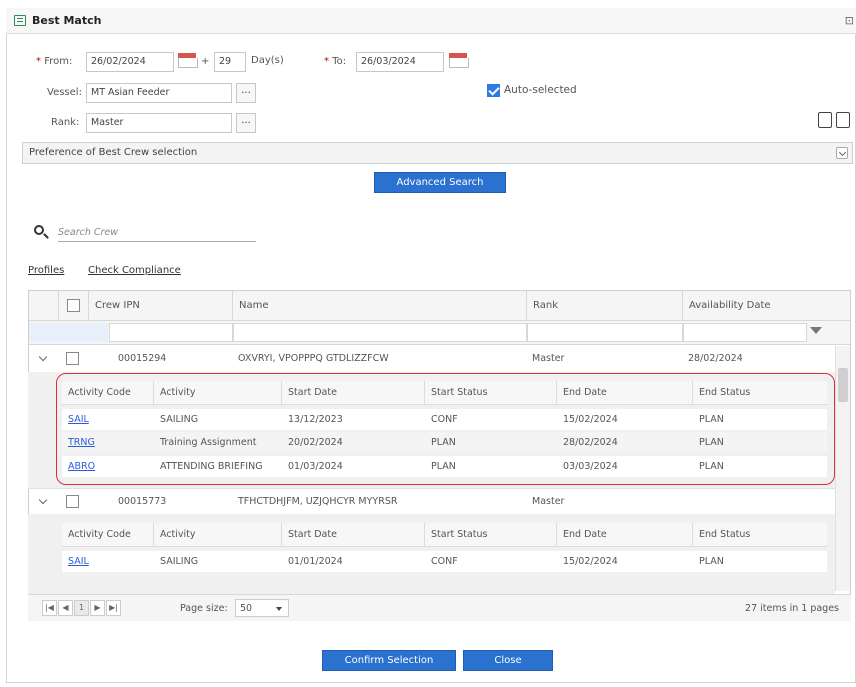  Describe the element at coordinates (335, 61) in the screenshot. I see `to-label: * To:` at that location.